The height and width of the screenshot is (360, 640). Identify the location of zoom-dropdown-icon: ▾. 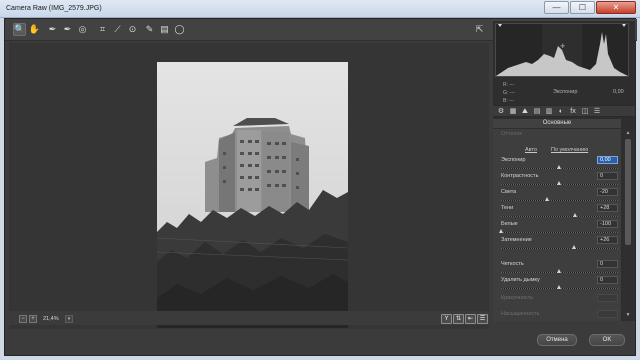
(69, 319).